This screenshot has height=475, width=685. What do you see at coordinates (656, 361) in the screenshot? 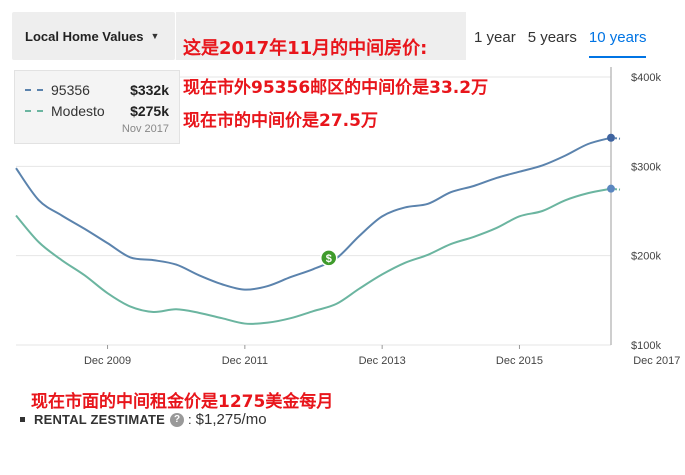
I see `x-tick-label: Dec 2017` at bounding box center [656, 361].